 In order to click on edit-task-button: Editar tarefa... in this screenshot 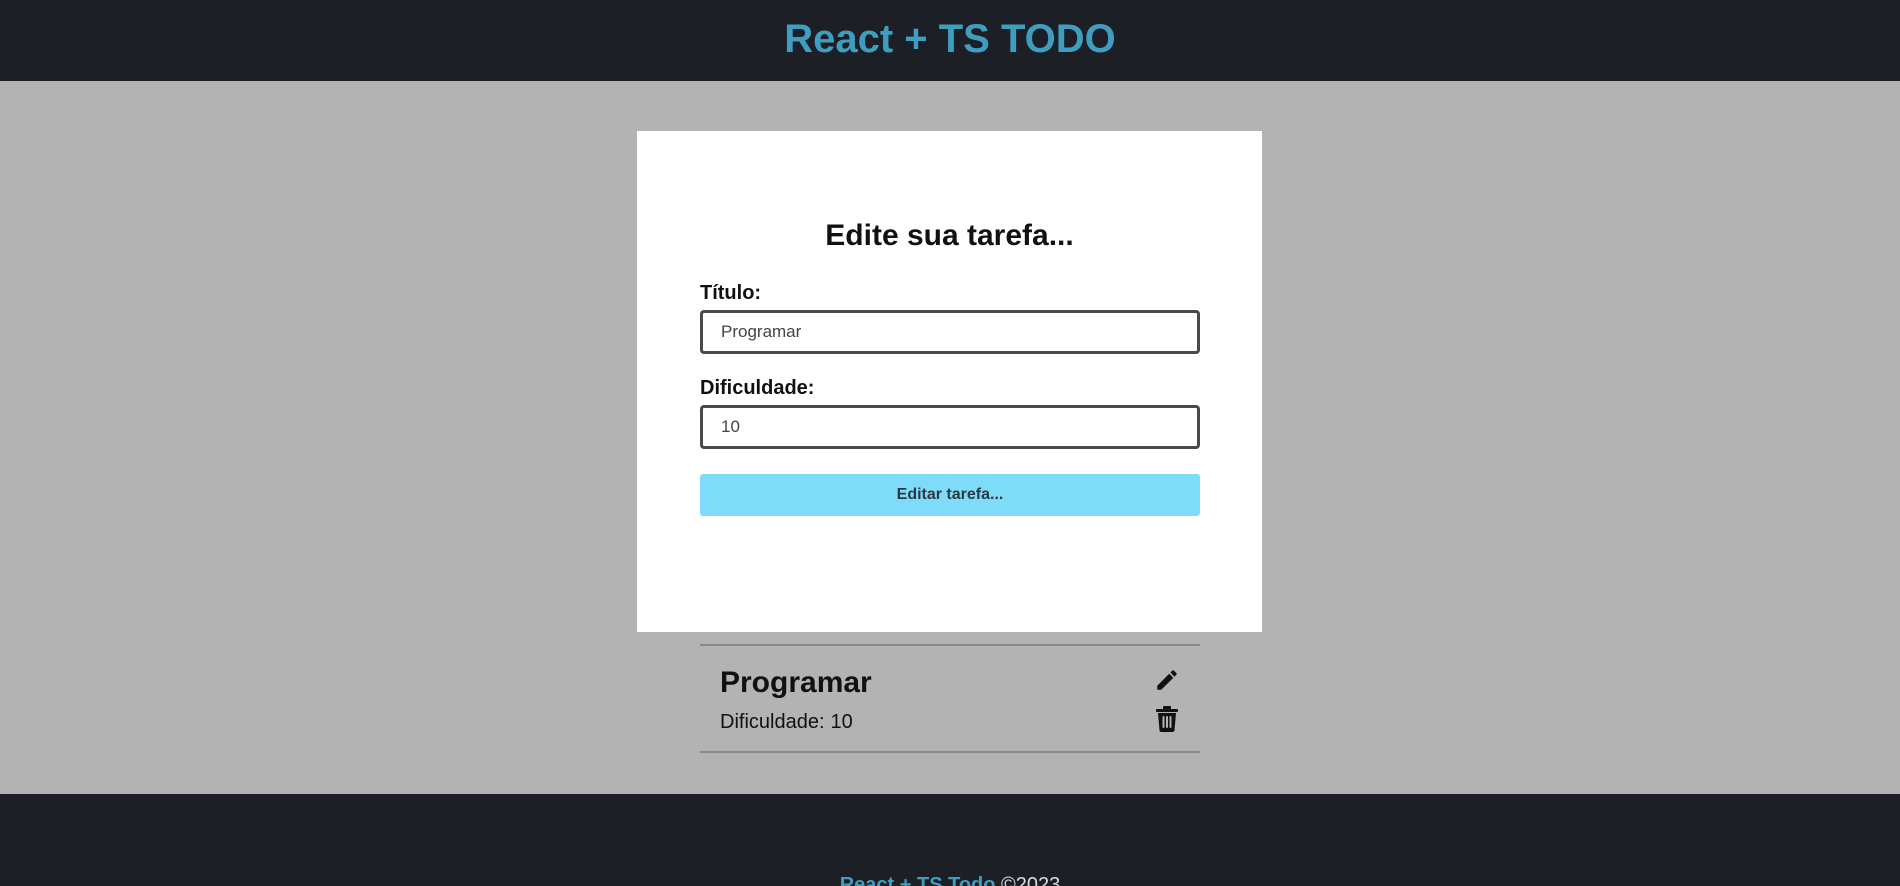, I will do `click(950, 495)`.